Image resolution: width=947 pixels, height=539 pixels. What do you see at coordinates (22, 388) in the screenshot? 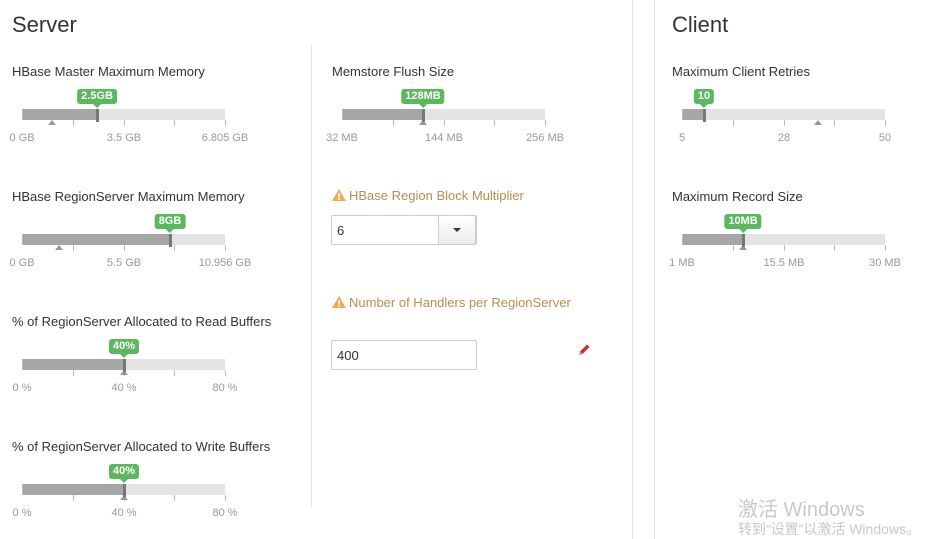
I see `slider-tick-label: 0 %` at bounding box center [22, 388].